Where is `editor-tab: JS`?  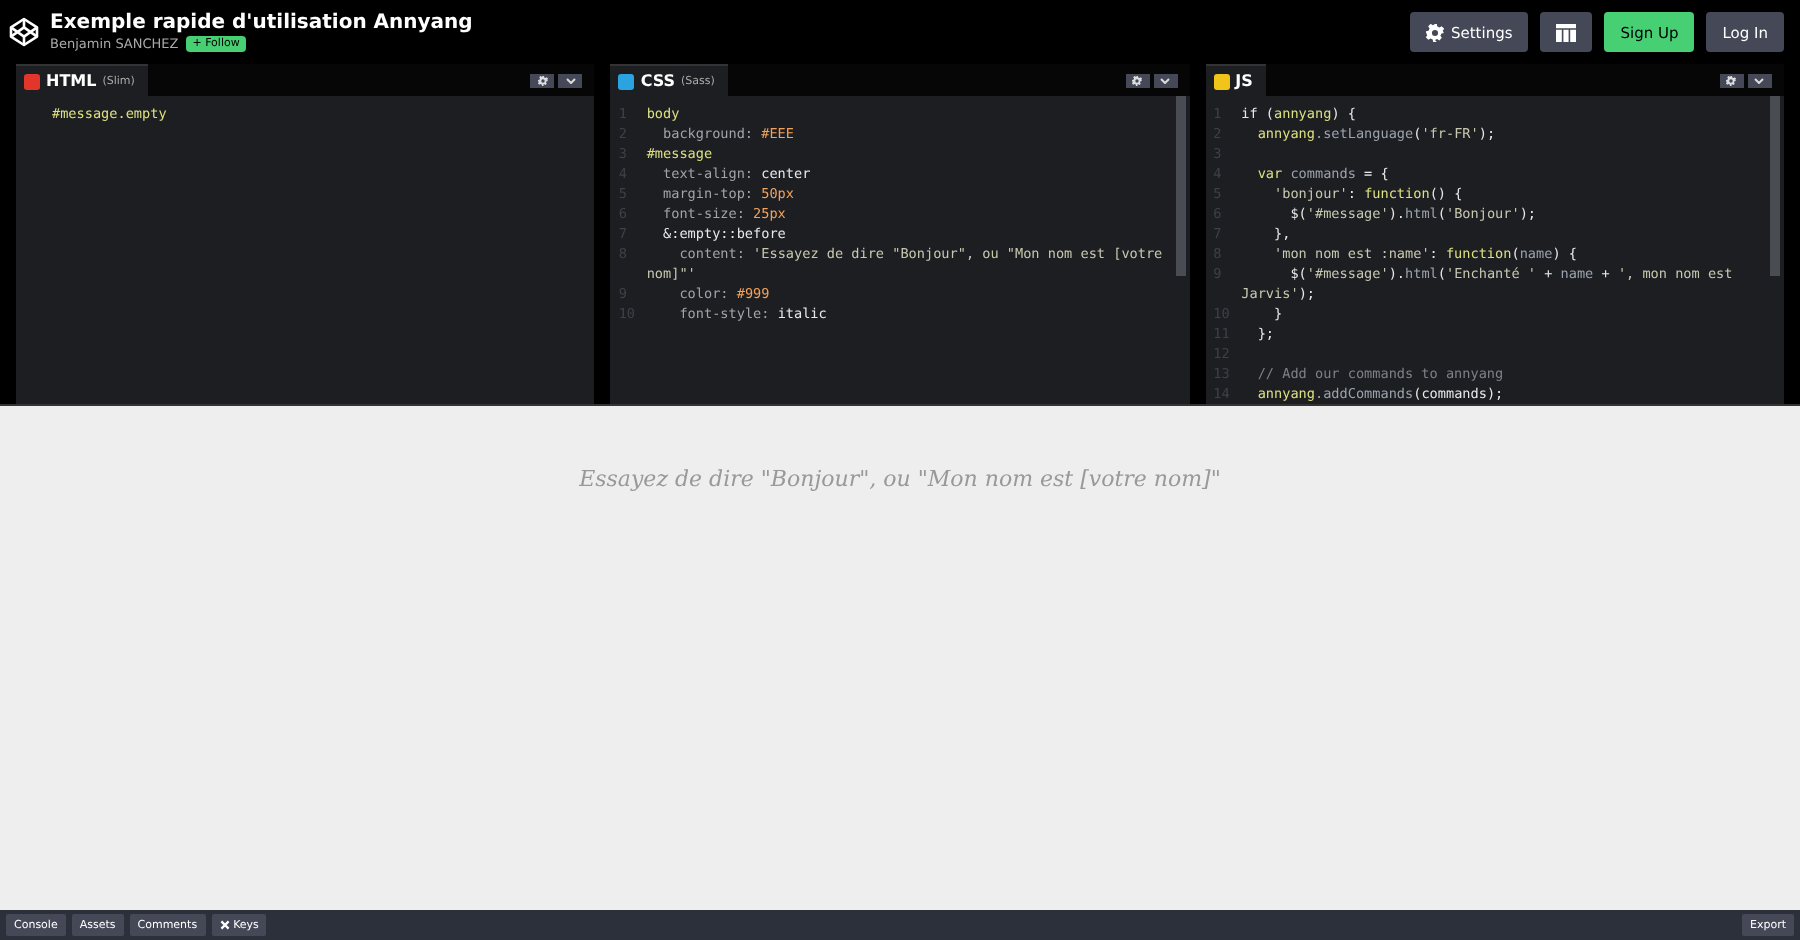
editor-tab: JS is located at coordinates (1236, 80).